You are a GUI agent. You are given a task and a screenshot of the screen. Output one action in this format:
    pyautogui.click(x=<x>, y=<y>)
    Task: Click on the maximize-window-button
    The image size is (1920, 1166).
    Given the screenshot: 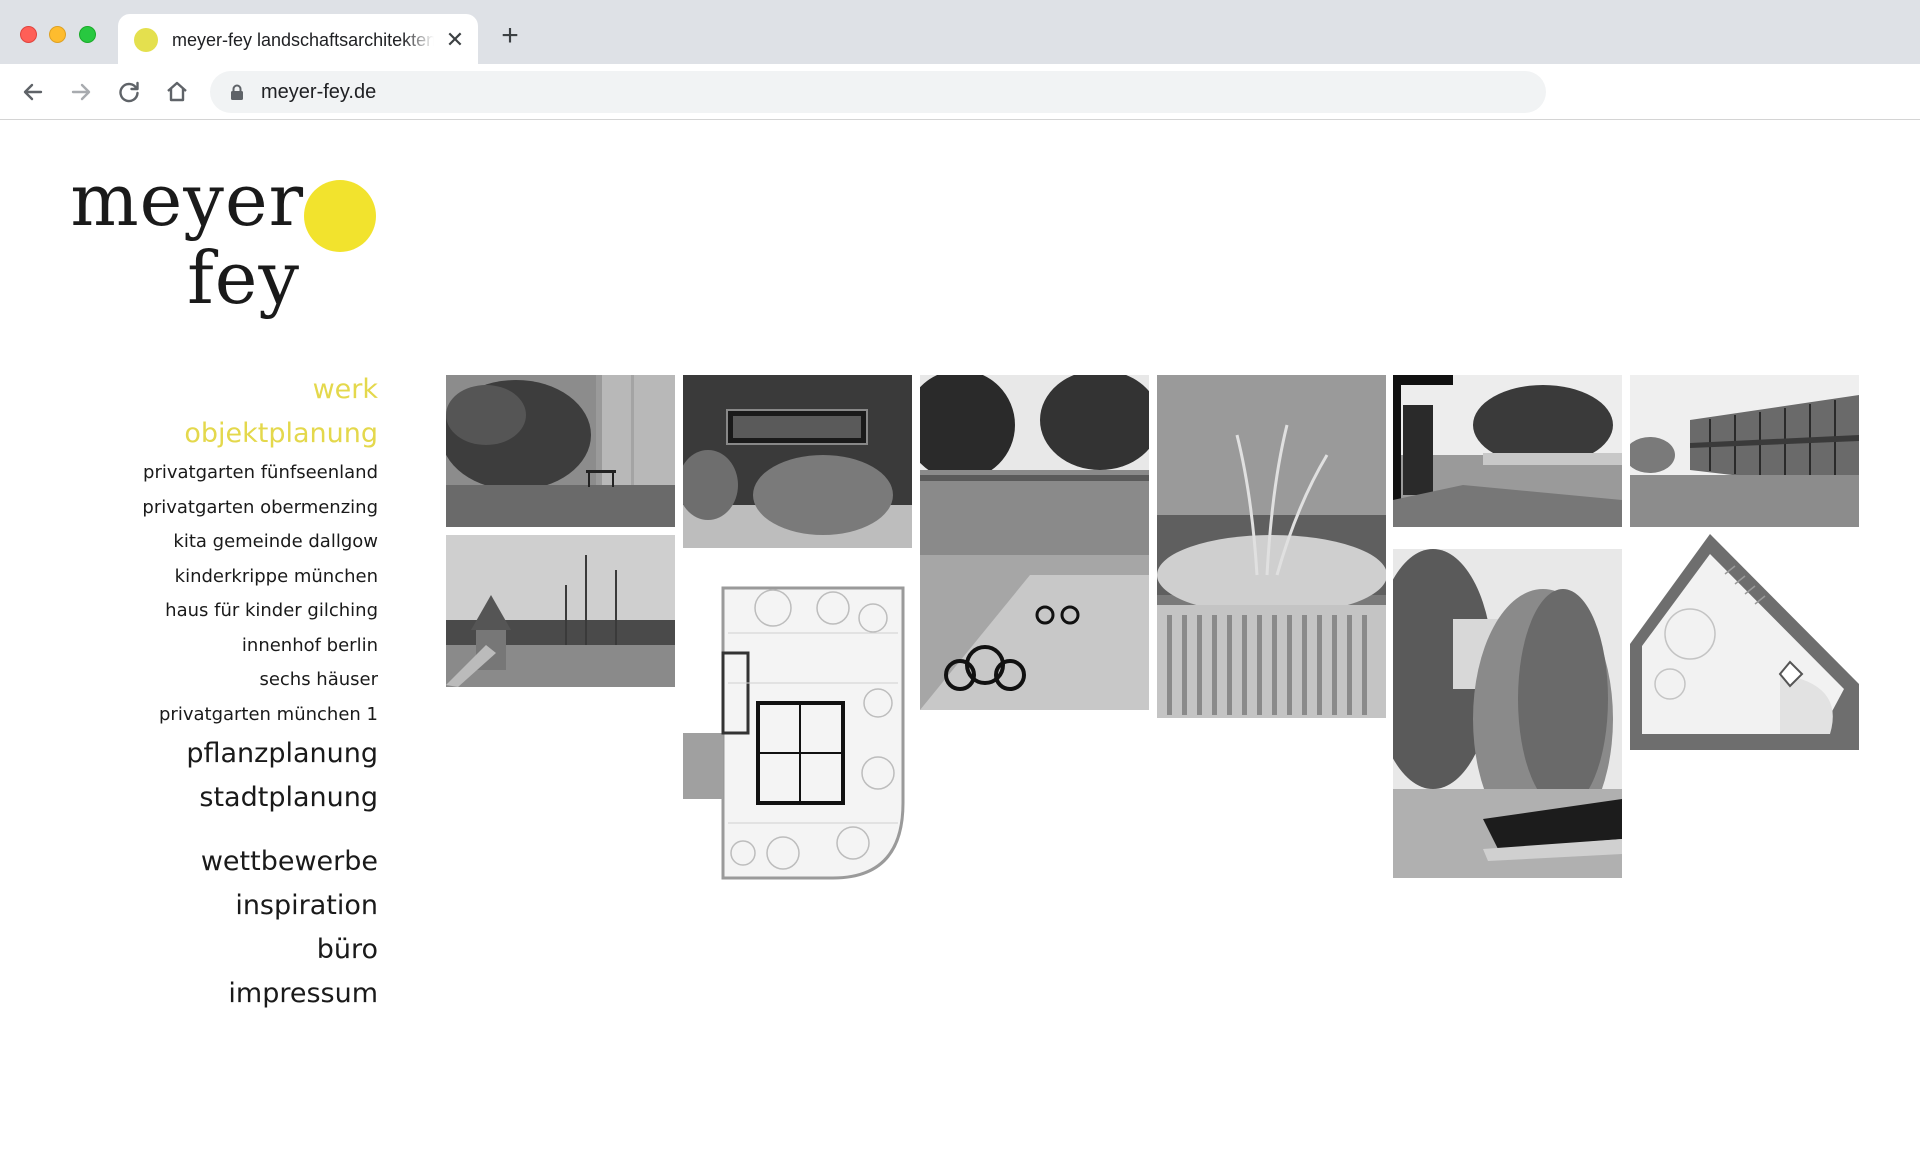 What is the action you would take?
    pyautogui.click(x=87, y=34)
    